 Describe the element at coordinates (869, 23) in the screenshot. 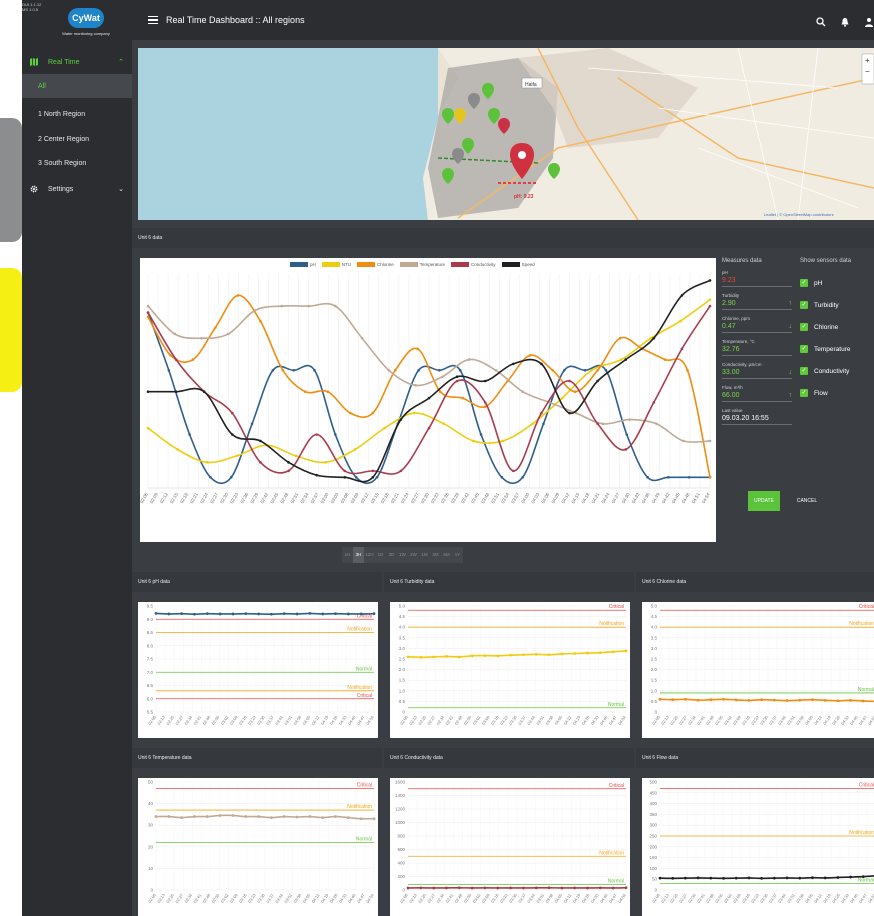

I see `user-icon` at that location.